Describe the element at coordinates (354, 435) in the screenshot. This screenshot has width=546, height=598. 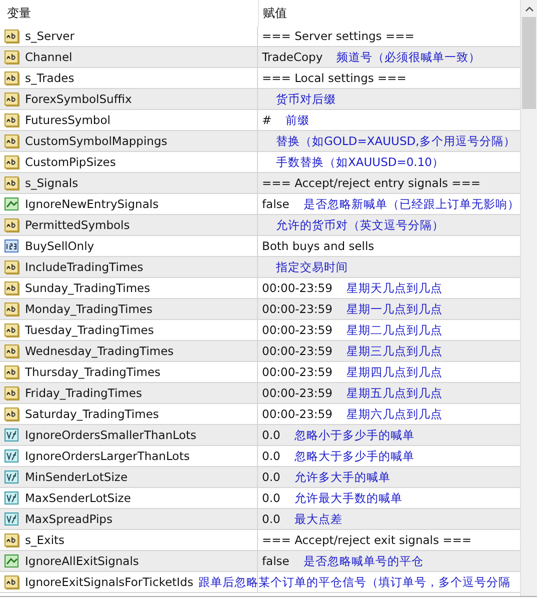
I see `parameter-comment: 忽略小于多少手的喊单` at that location.